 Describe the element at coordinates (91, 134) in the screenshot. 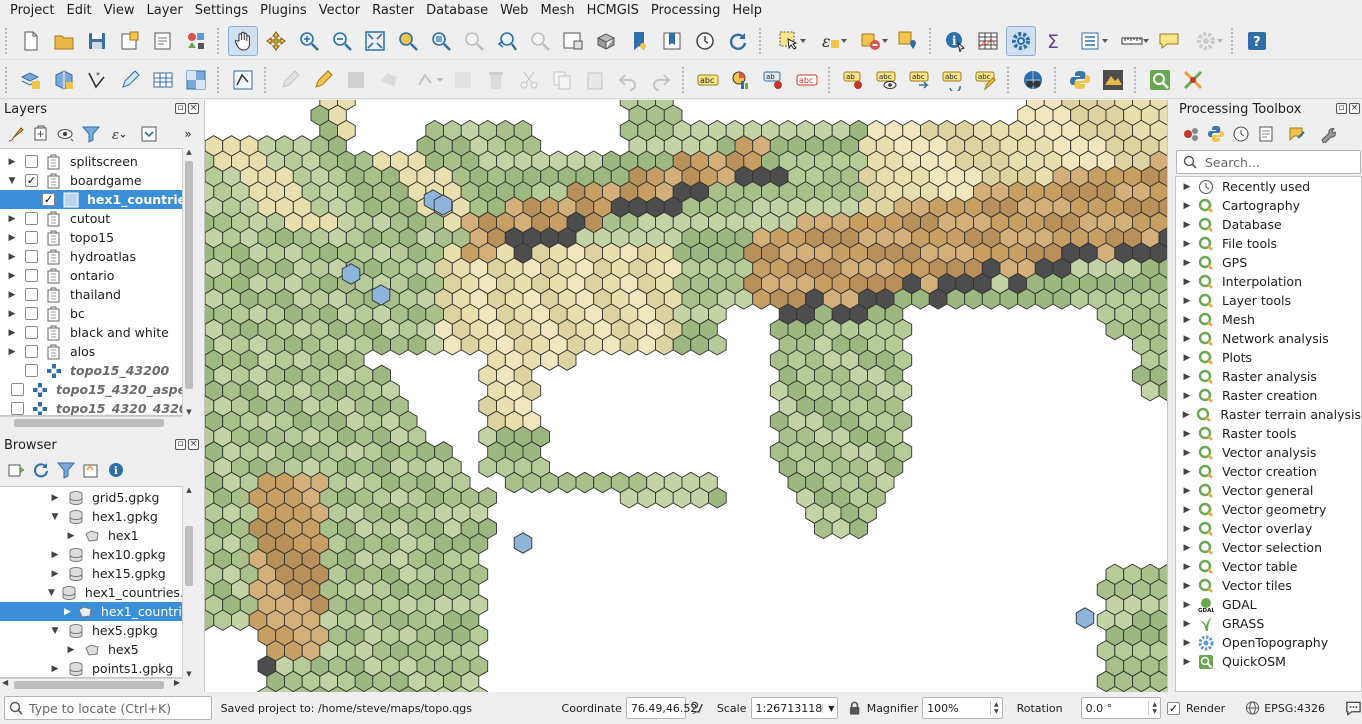

I see `filter-legend-button` at that location.